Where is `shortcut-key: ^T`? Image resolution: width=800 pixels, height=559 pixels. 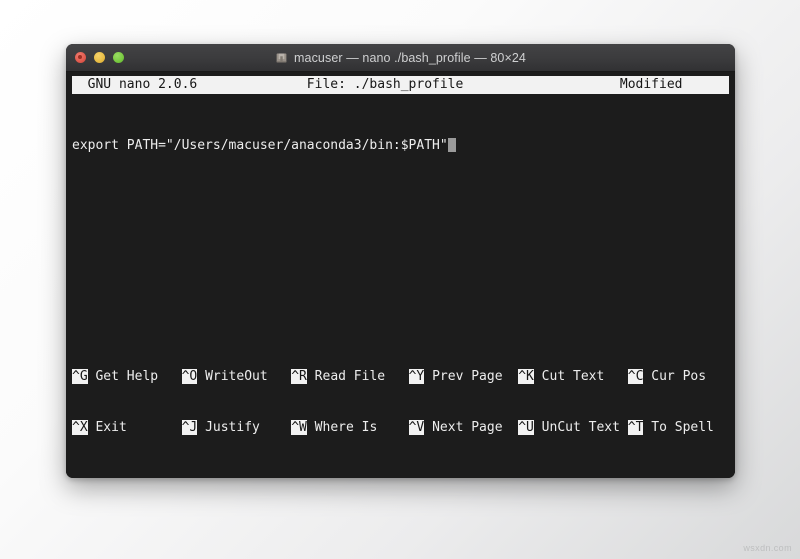 shortcut-key: ^T is located at coordinates (635, 427).